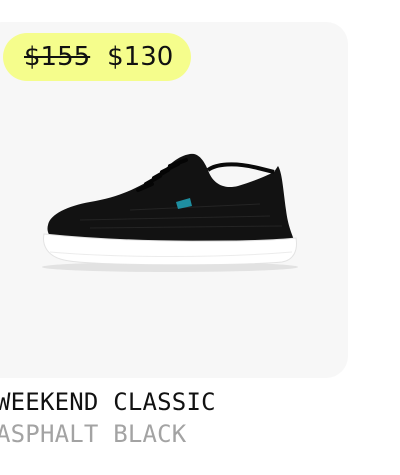  What do you see at coordinates (140, 57) in the screenshot?
I see `sale-price: $130` at bounding box center [140, 57].